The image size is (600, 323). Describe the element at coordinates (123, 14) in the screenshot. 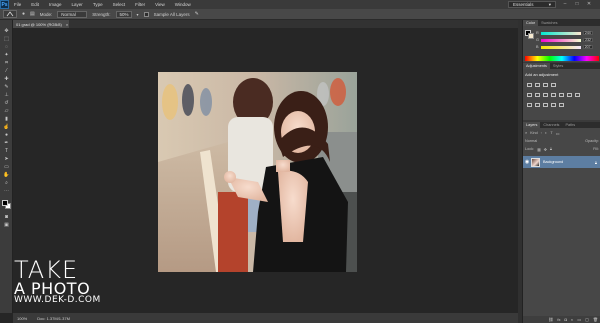

I see `strength-input: 50%` at that location.